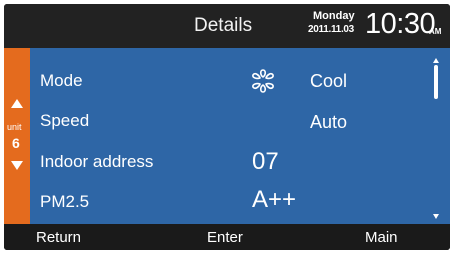  What do you see at coordinates (274, 199) in the screenshot?
I see `pm25-value: A++` at bounding box center [274, 199].